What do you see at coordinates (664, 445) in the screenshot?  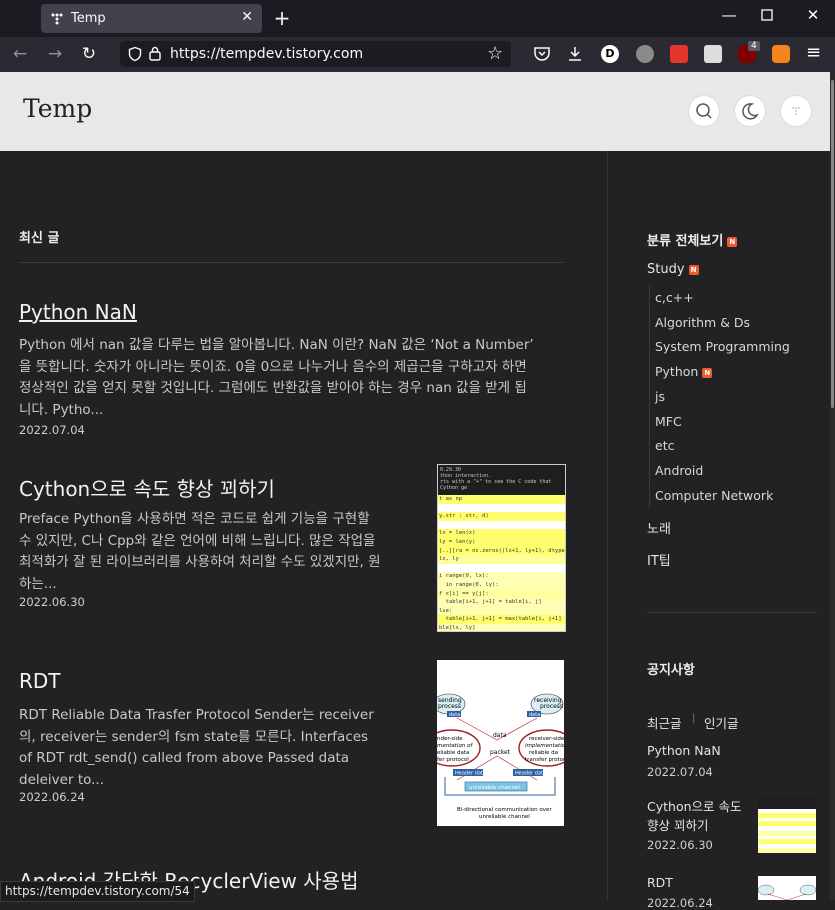 I see `subcategory-item: etc` at bounding box center [664, 445].